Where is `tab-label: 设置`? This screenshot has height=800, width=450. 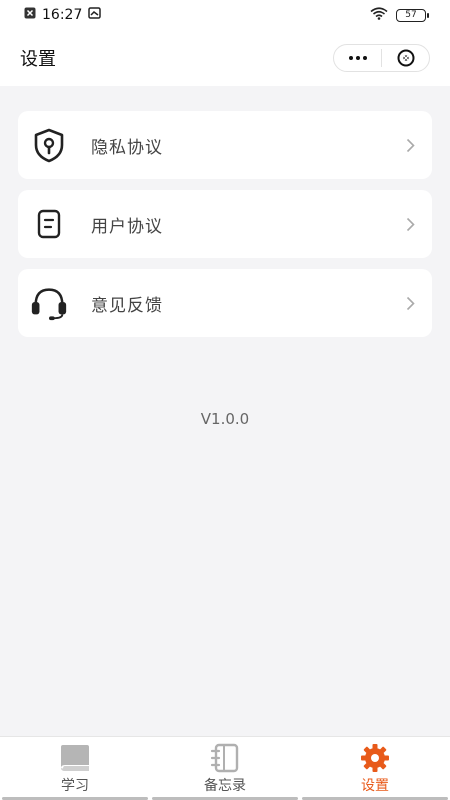 tab-label: 设置 is located at coordinates (375, 786).